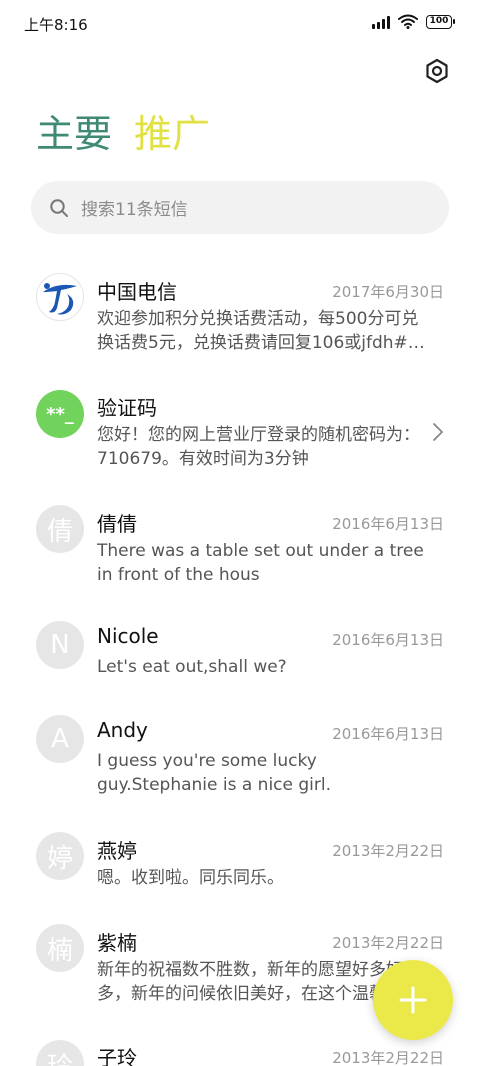 This screenshot has width=480, height=1066. I want to click on tab-bar: 主要 推广, so click(123, 134).